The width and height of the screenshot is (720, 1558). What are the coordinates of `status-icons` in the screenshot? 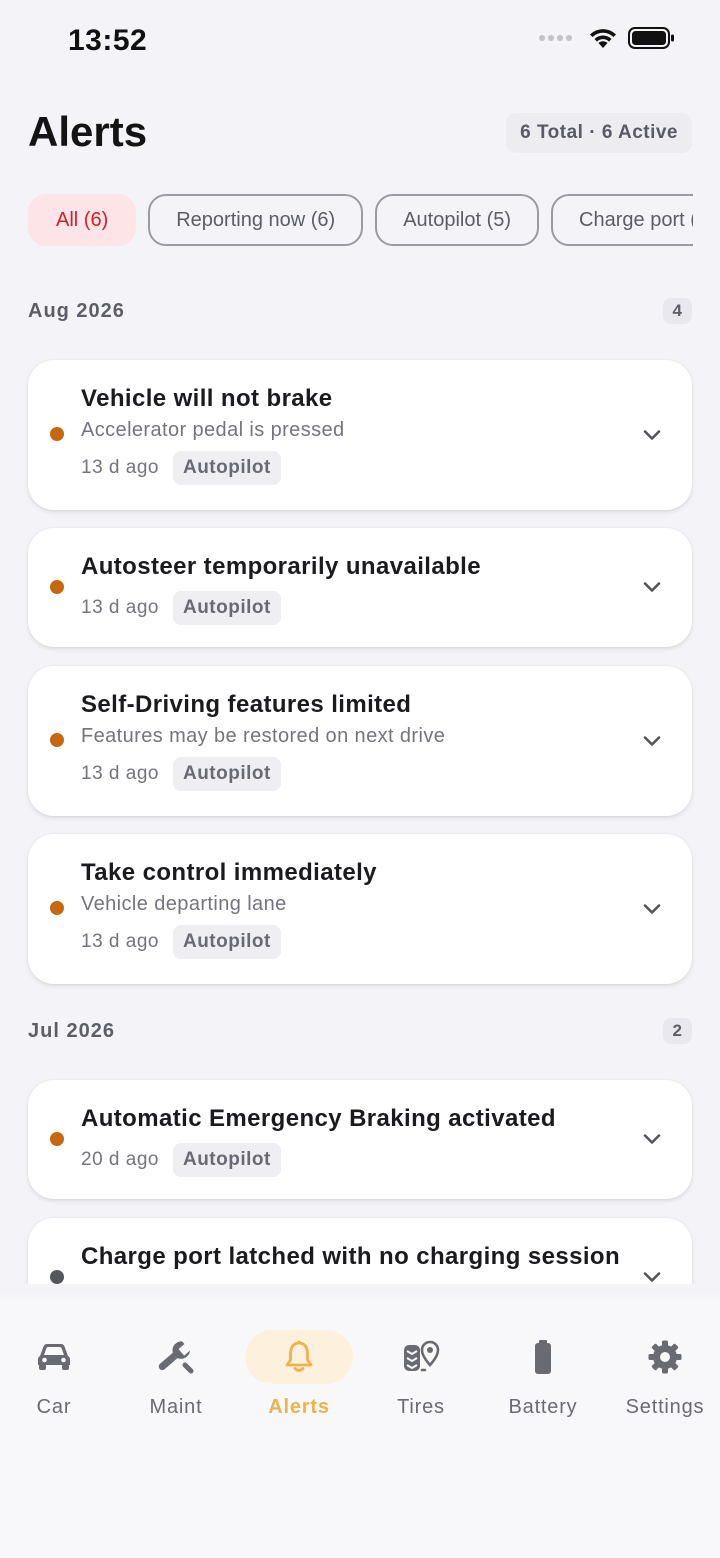 It's located at (607, 38).